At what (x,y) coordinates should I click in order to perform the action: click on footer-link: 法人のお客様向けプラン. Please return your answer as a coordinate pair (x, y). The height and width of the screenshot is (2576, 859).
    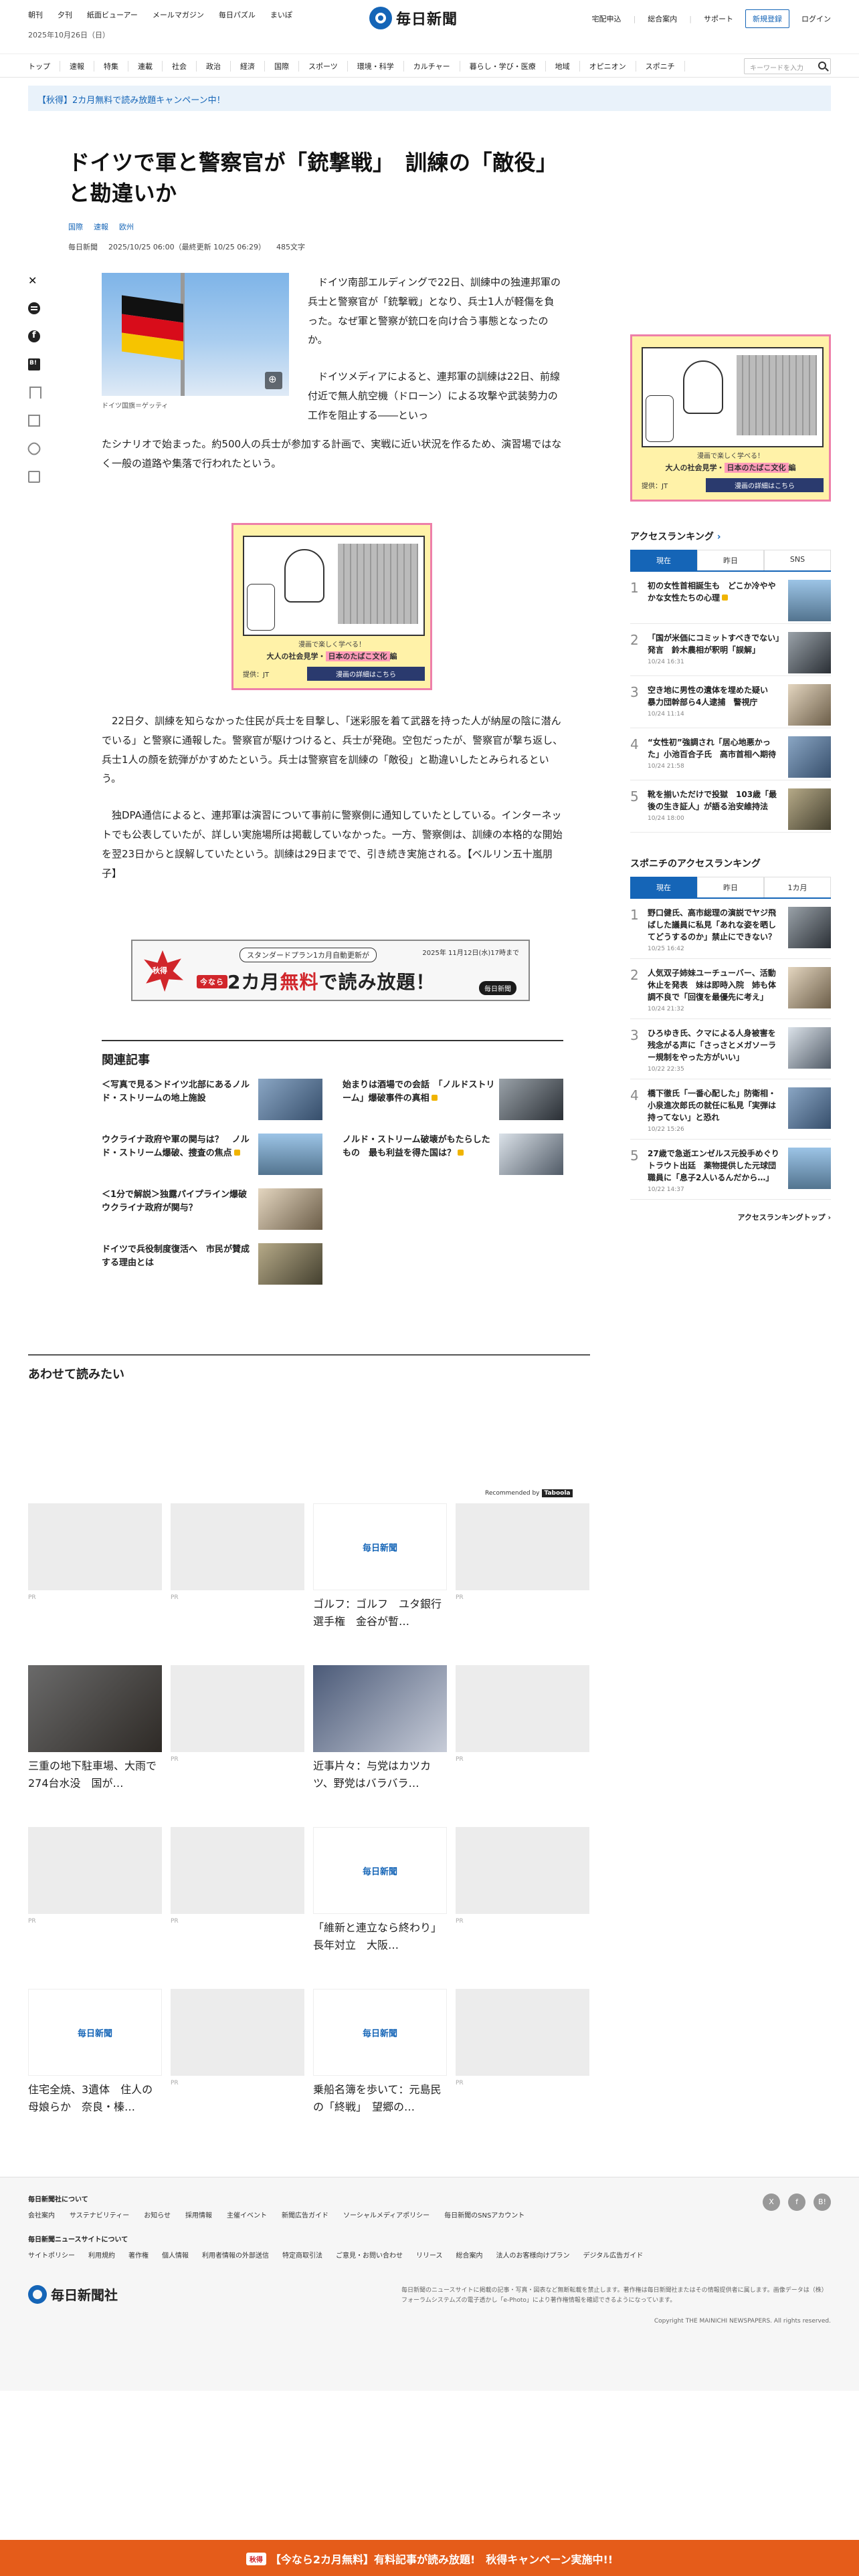
    Looking at the image, I should click on (533, 2255).